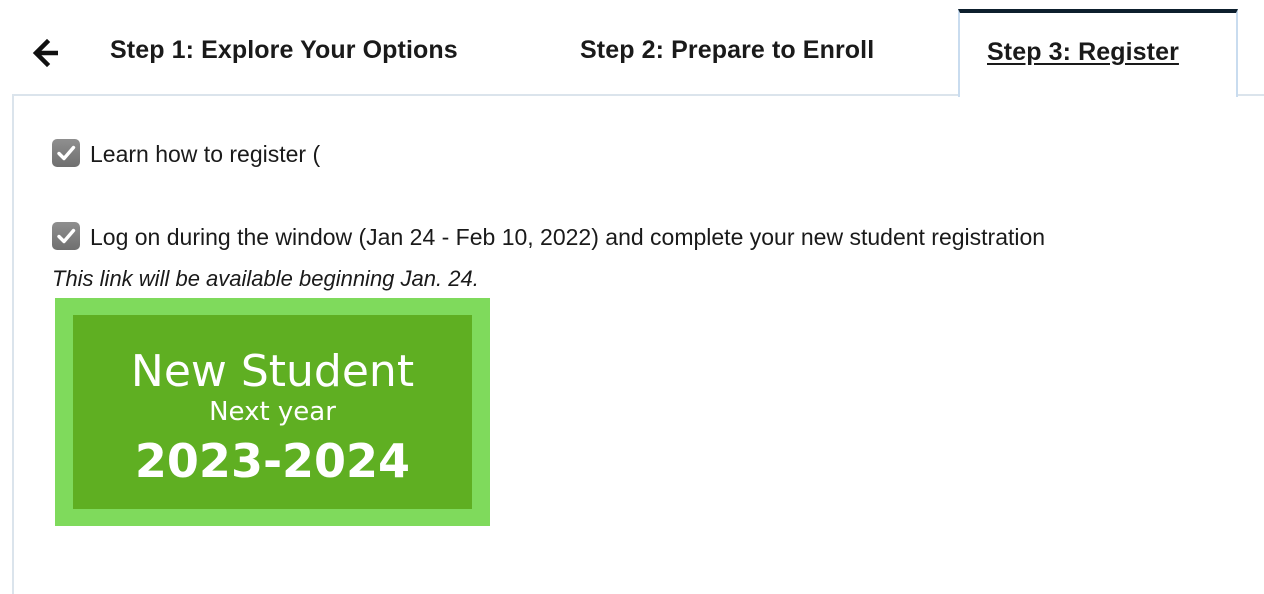 This screenshot has width=1264, height=594. I want to click on back-button, so click(47, 53).